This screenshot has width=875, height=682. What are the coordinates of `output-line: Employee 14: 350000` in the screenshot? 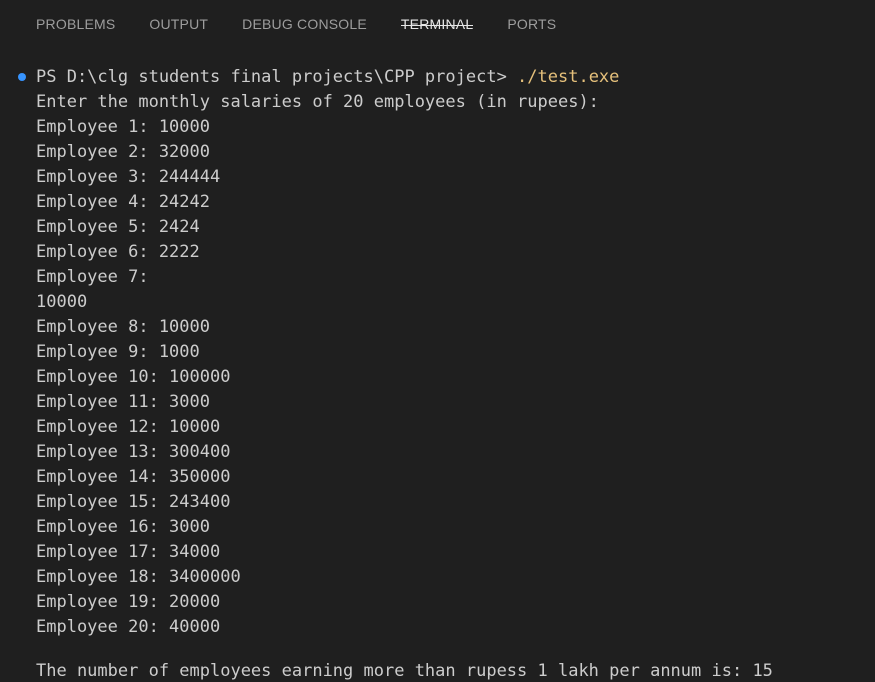 It's located at (133, 477).